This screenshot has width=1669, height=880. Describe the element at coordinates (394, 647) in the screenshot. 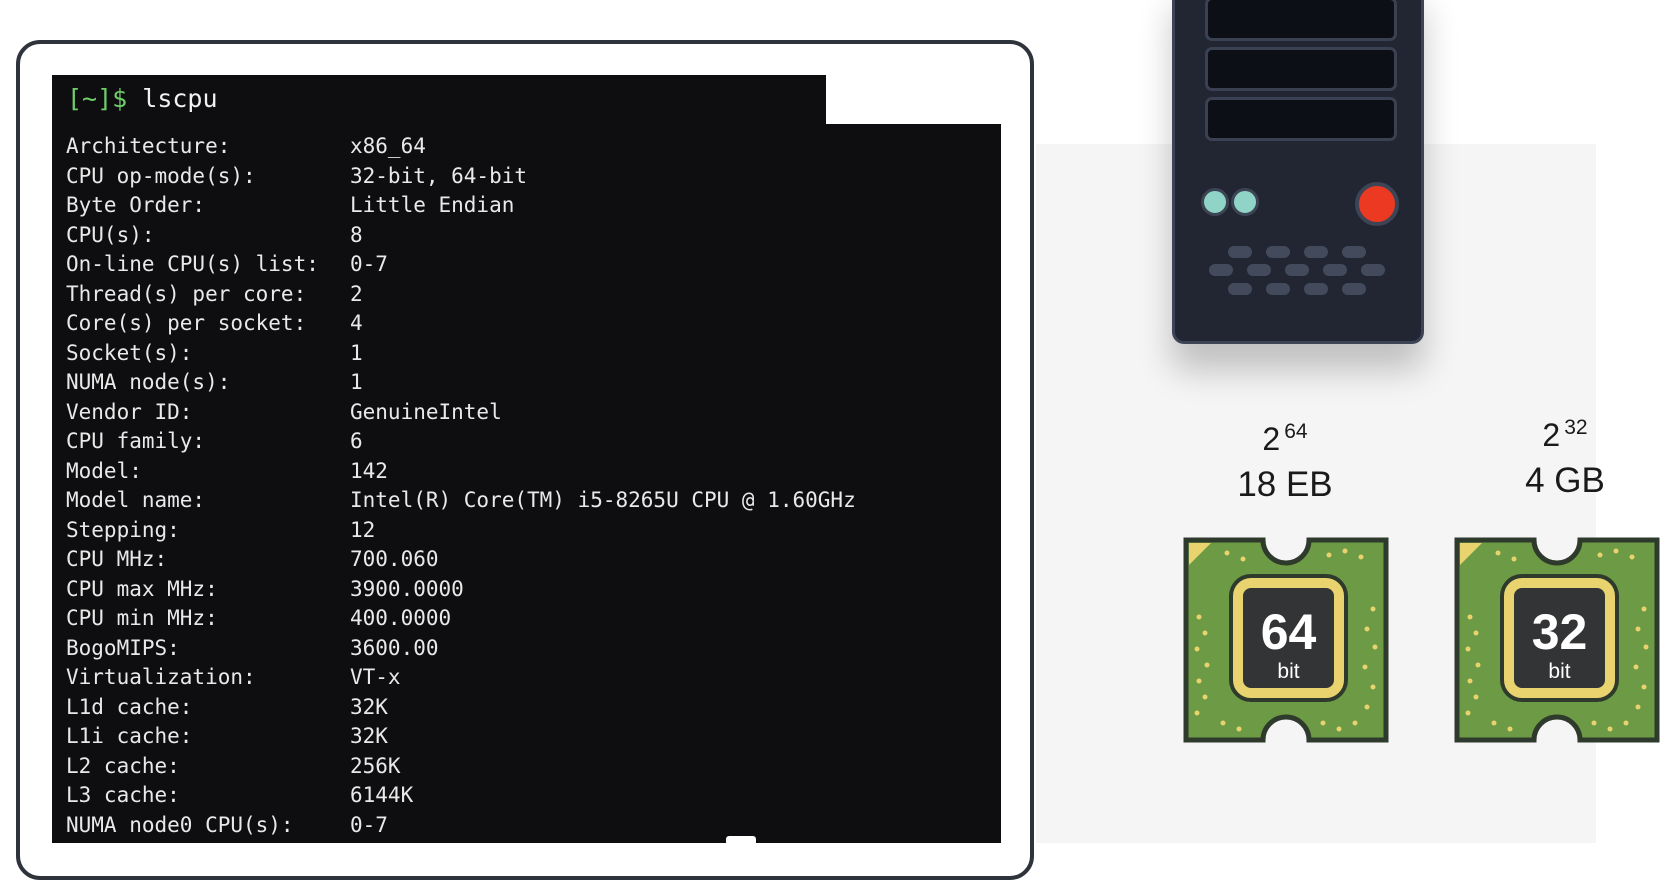

I see `lscpu-value: 3600.00` at that location.